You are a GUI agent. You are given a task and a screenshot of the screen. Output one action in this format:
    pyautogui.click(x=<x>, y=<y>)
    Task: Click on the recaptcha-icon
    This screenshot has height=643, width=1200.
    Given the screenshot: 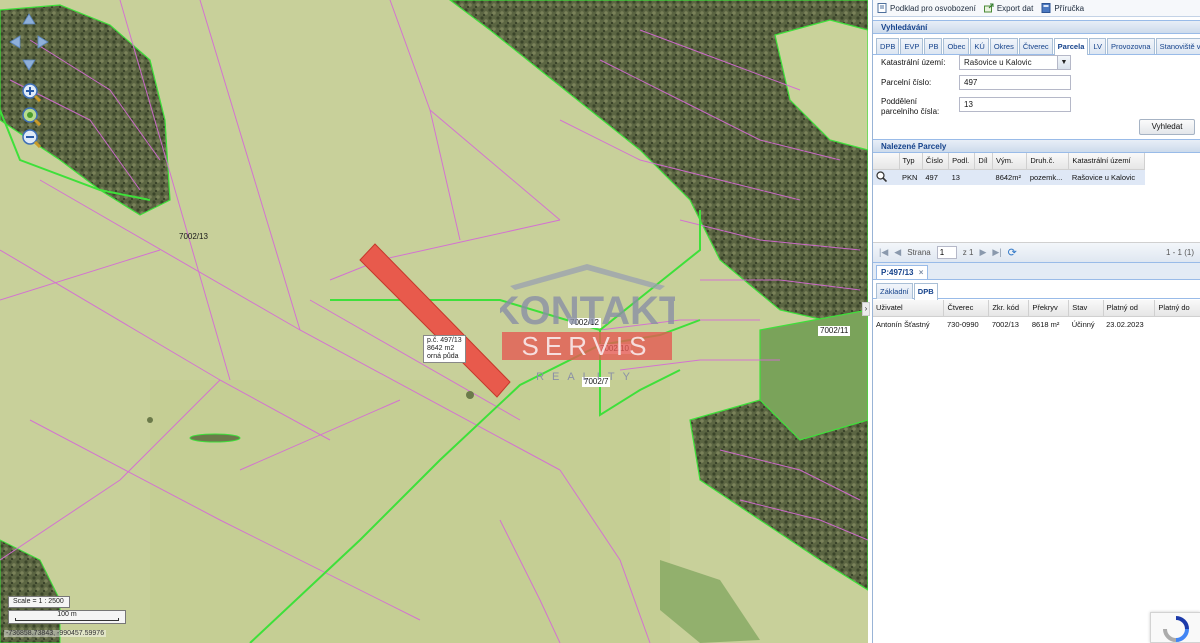 What is the action you would take?
    pyautogui.click(x=1176, y=629)
    